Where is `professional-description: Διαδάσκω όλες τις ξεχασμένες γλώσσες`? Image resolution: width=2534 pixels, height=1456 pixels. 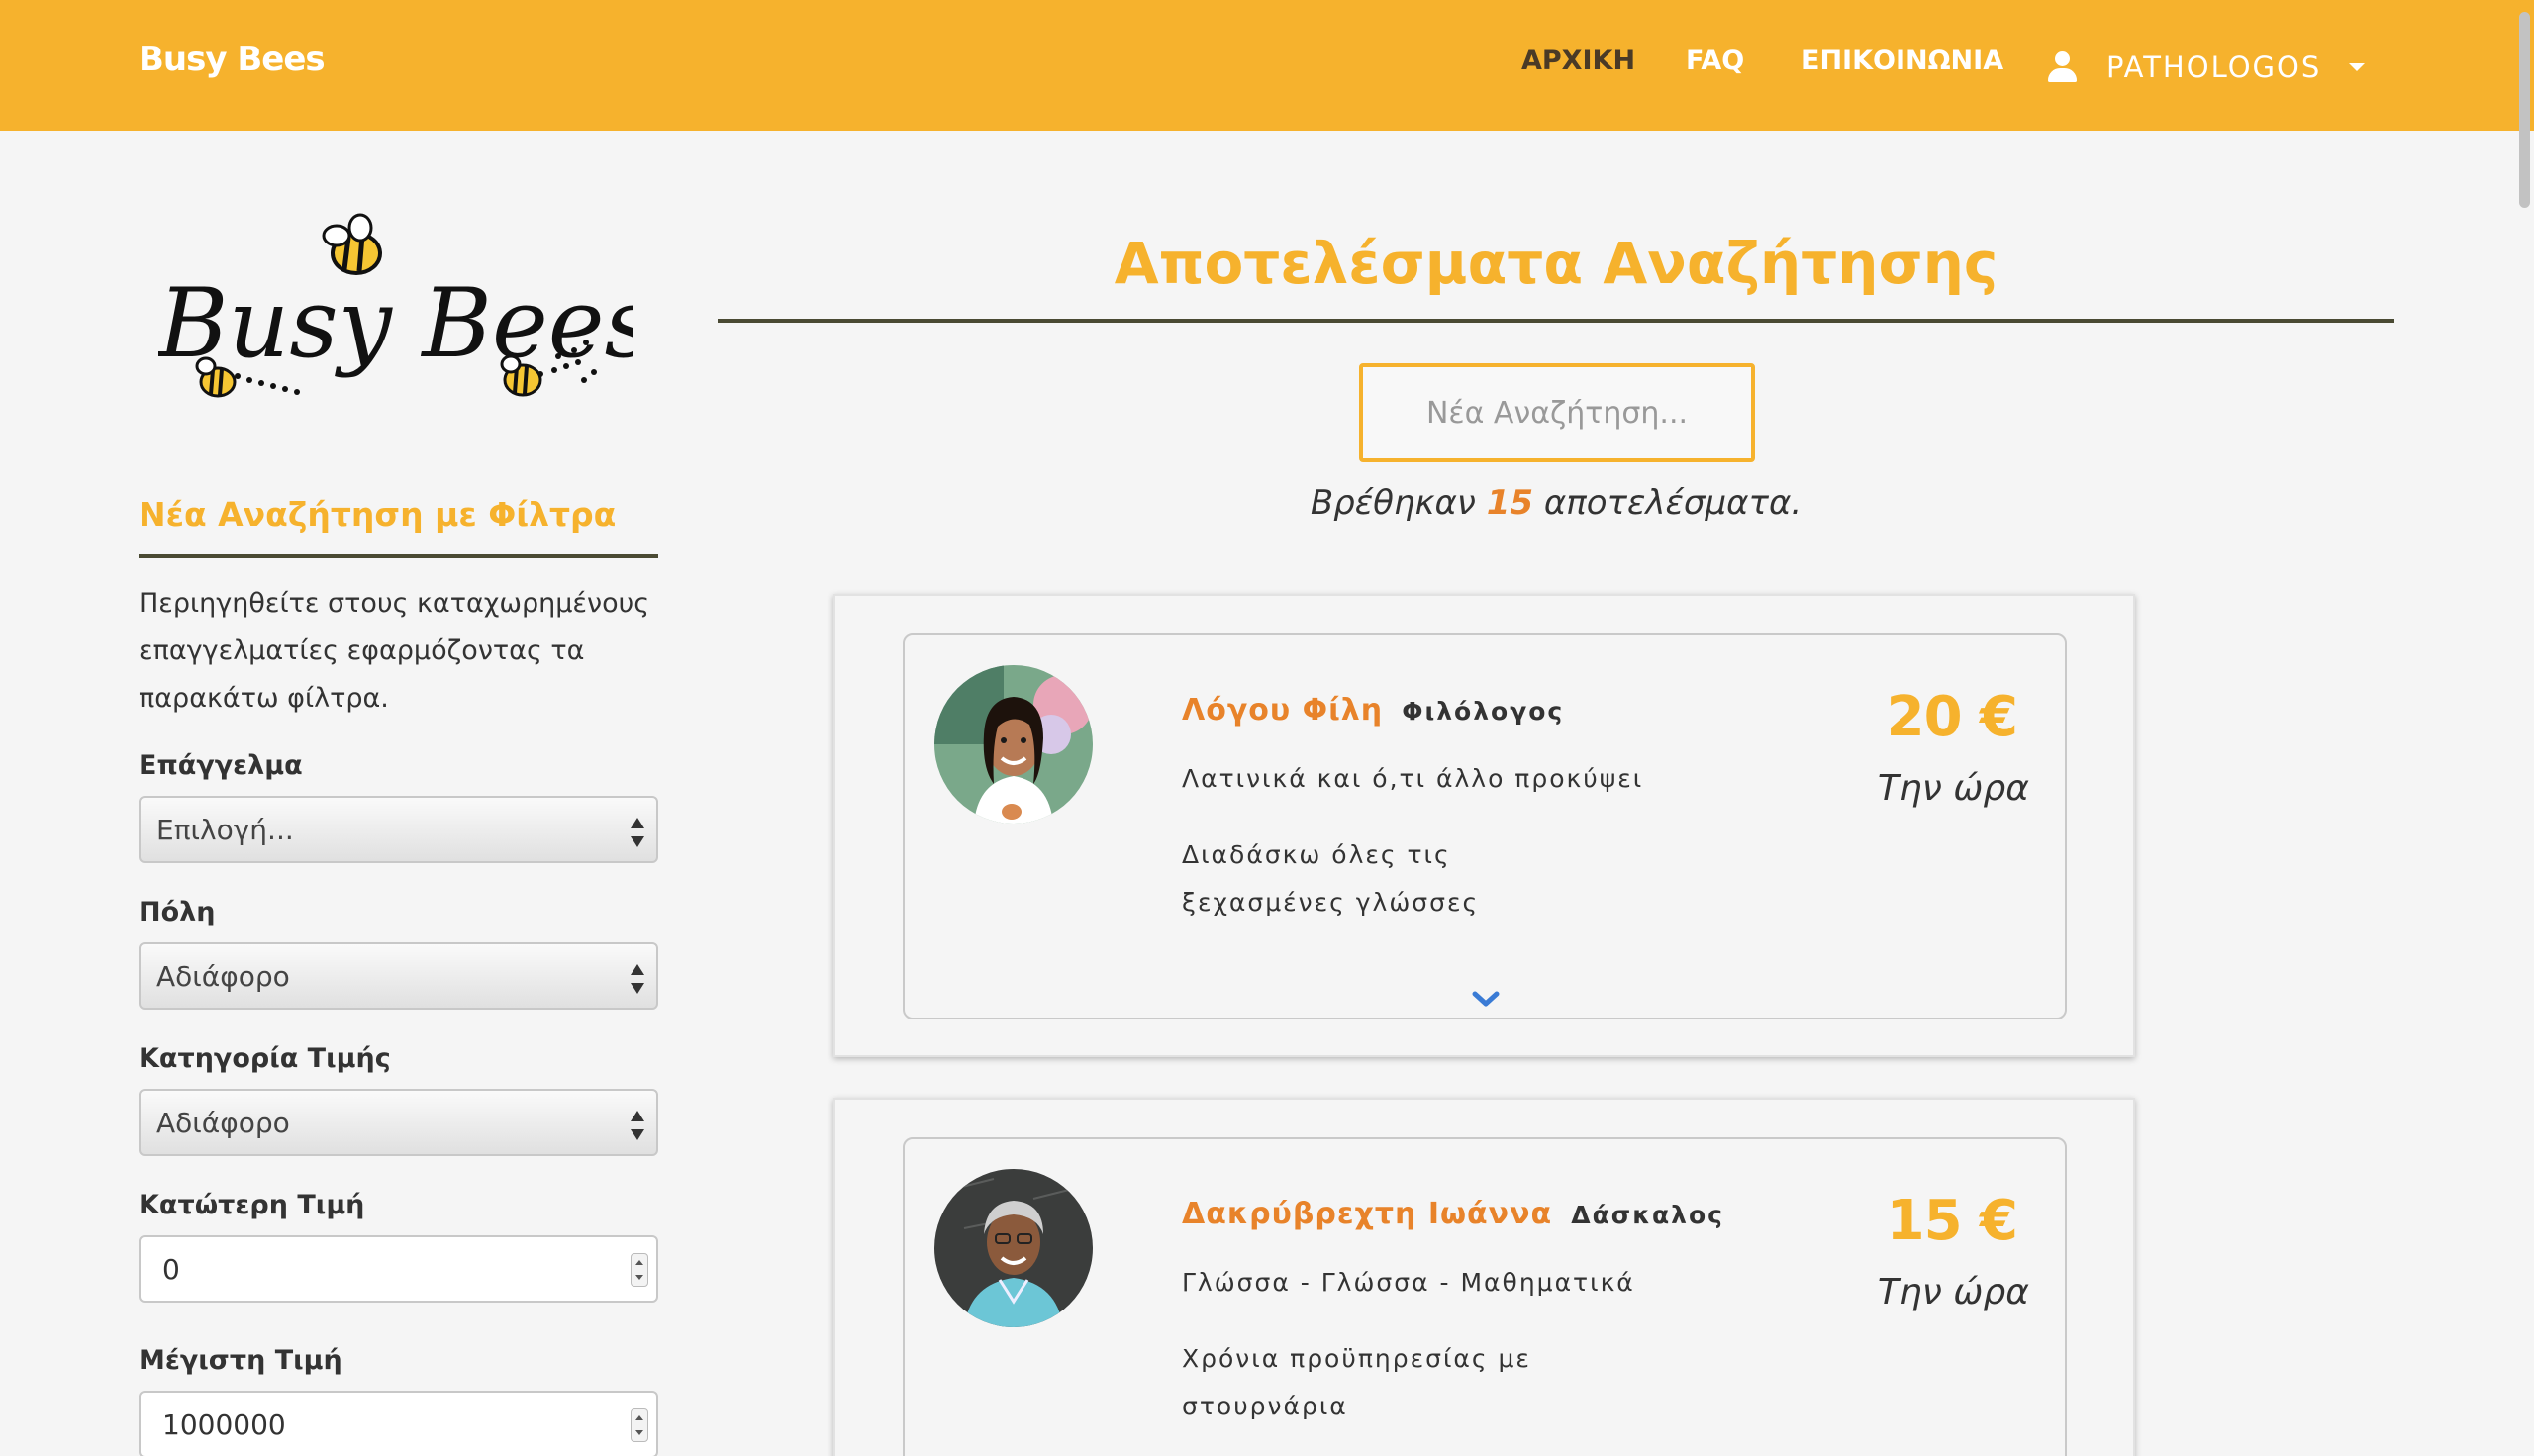
professional-description: Διαδάσκω όλες τις ξεχασμένες γλώσσες is located at coordinates (1331, 878).